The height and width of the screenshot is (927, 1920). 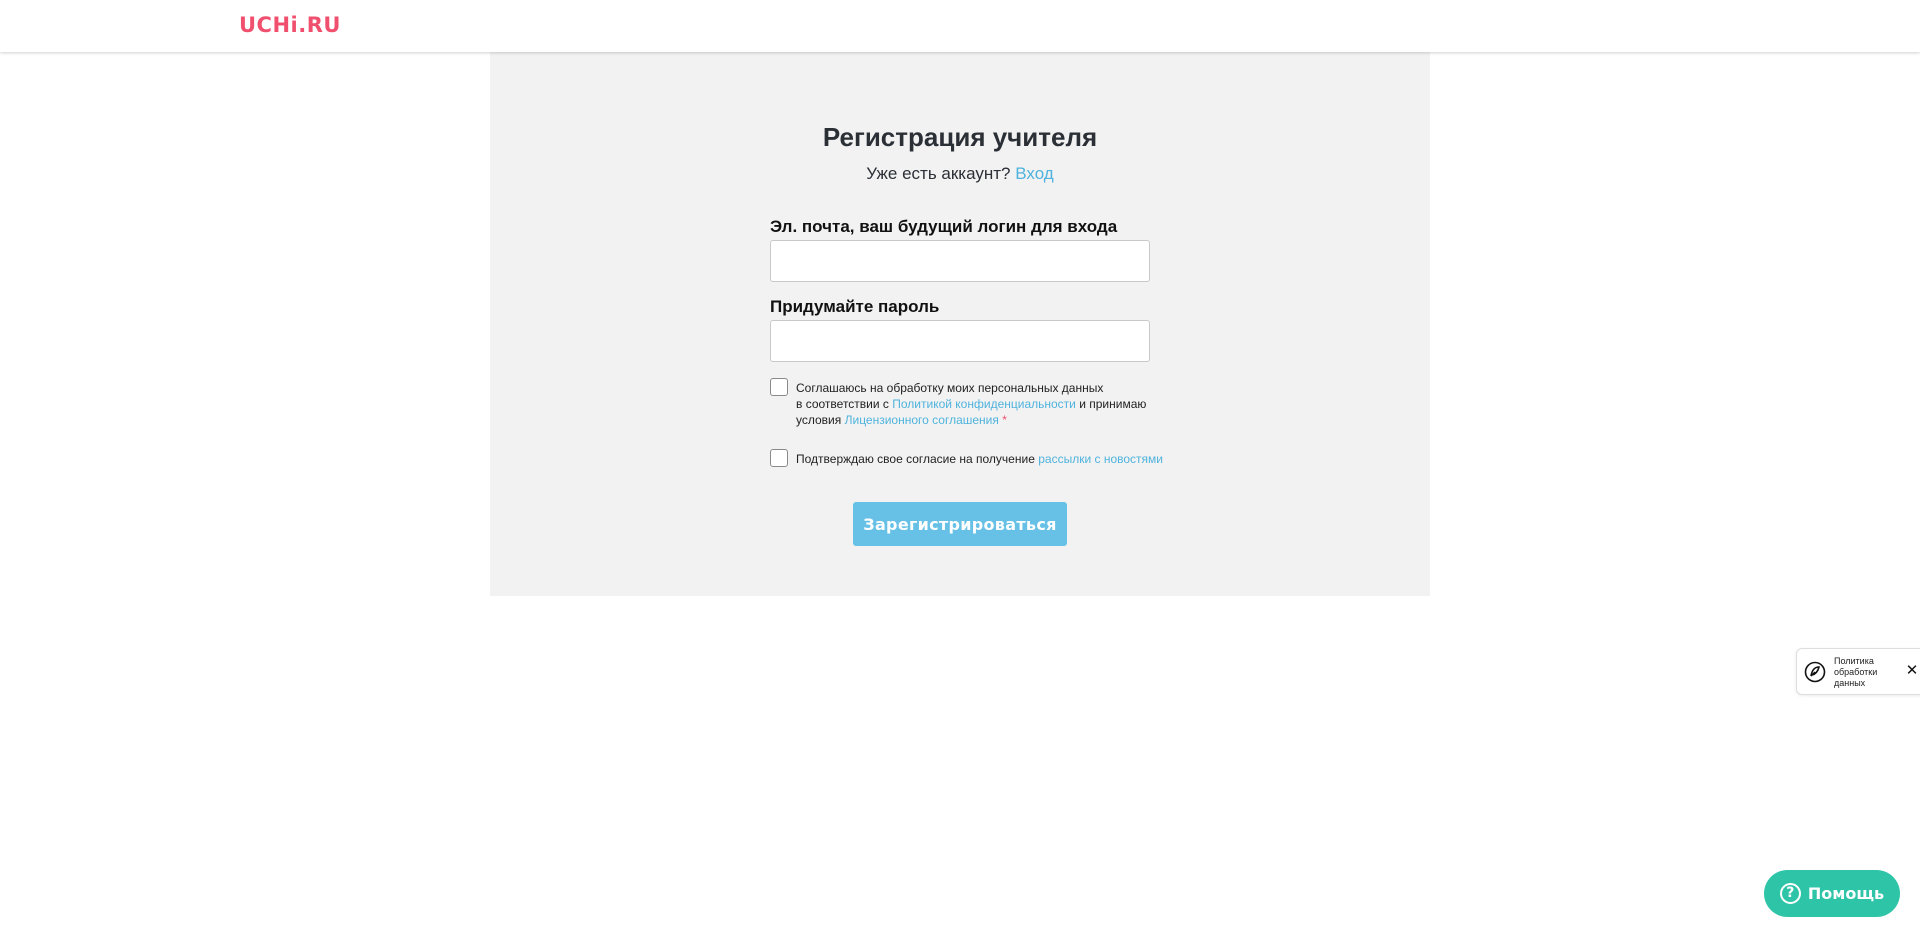 I want to click on login-link: Вход, so click(x=1034, y=173).